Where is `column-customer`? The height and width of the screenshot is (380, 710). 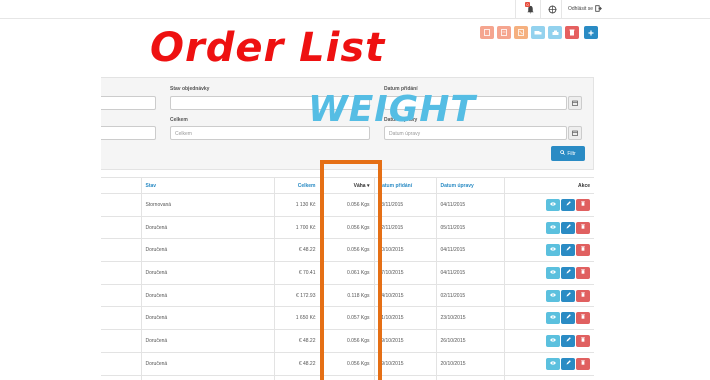
column-customer is located at coordinates (121, 185).